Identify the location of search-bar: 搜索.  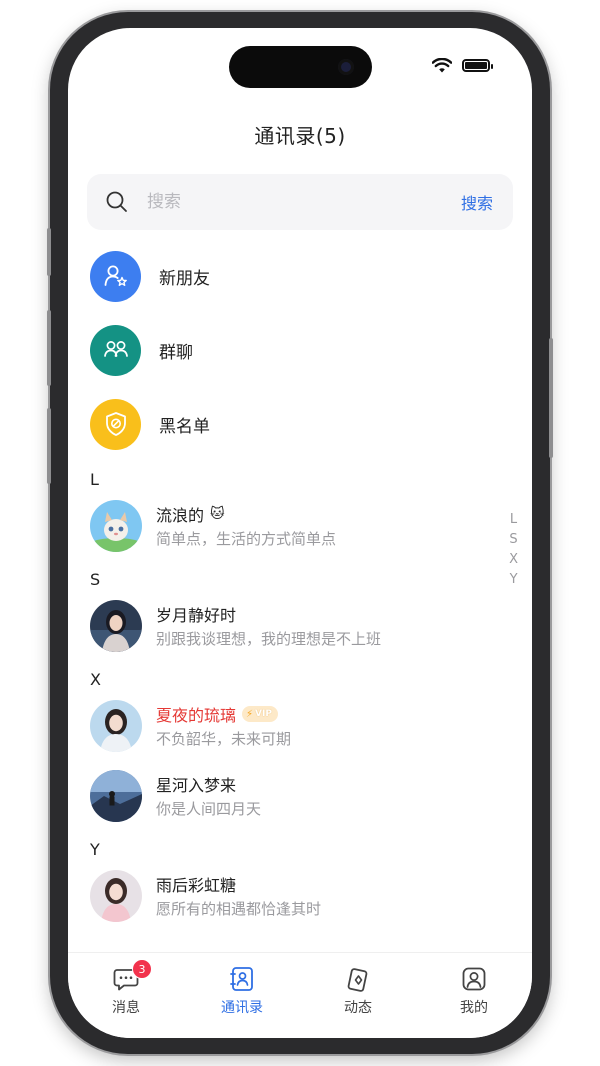
(300, 202).